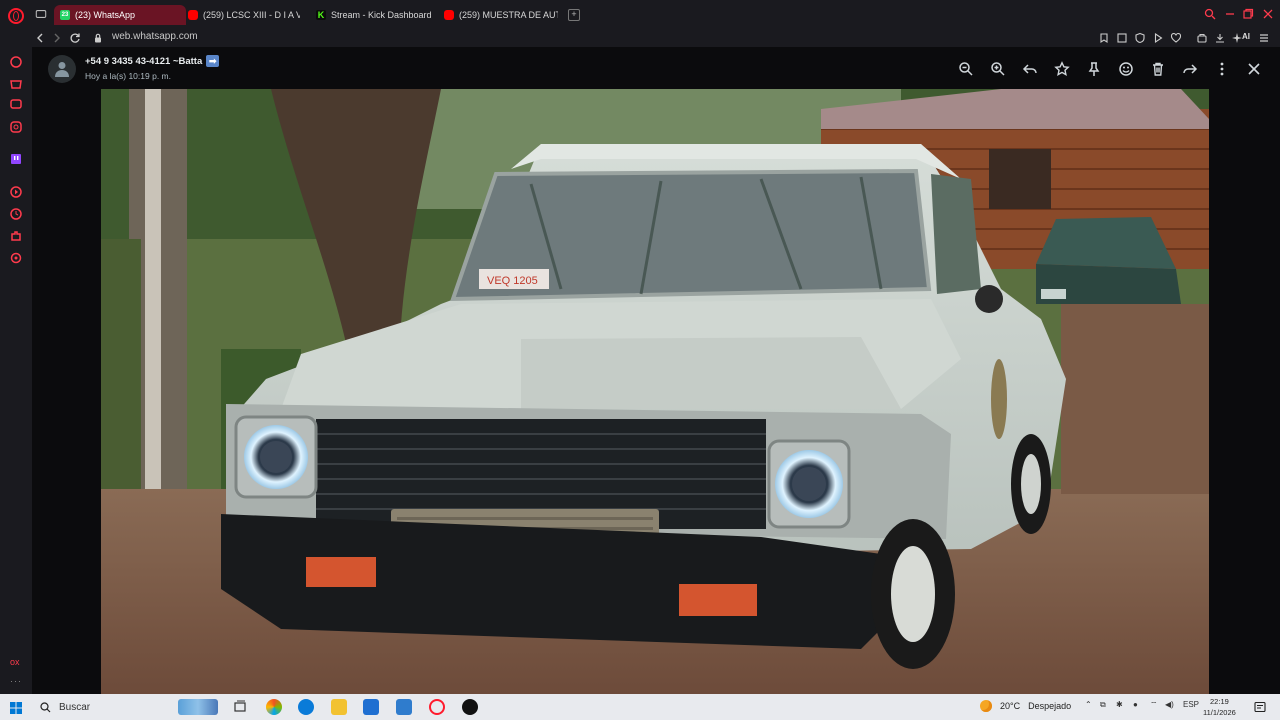  I want to click on chevron-up-icon: ⌃, so click(1088, 704).